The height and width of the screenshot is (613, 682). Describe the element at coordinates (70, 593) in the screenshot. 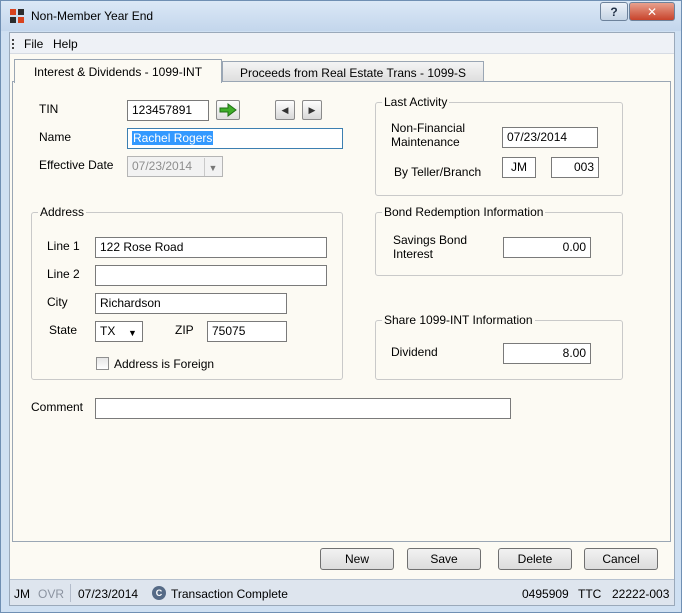

I see `status-separator` at that location.